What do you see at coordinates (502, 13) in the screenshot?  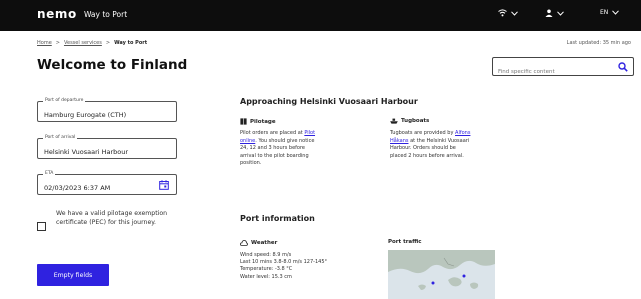 I see `wifi-icon` at bounding box center [502, 13].